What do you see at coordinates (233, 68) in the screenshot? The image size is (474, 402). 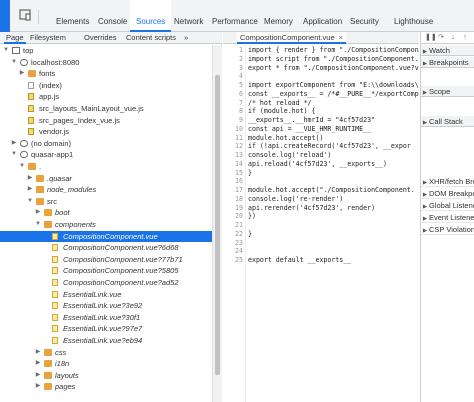 I see `line-number: 3` at bounding box center [233, 68].